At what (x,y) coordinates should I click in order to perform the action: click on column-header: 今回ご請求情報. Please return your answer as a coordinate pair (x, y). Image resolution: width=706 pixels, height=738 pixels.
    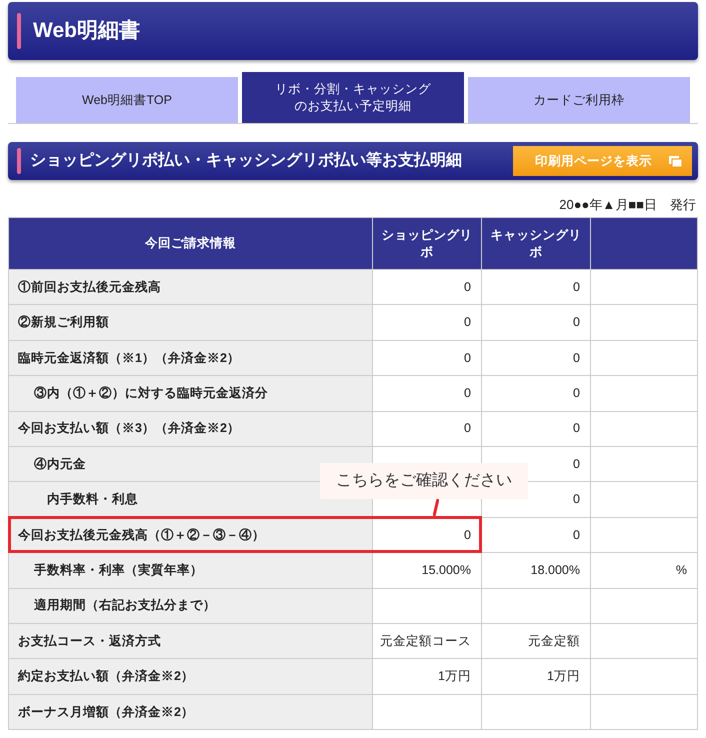
    Looking at the image, I should click on (190, 244).